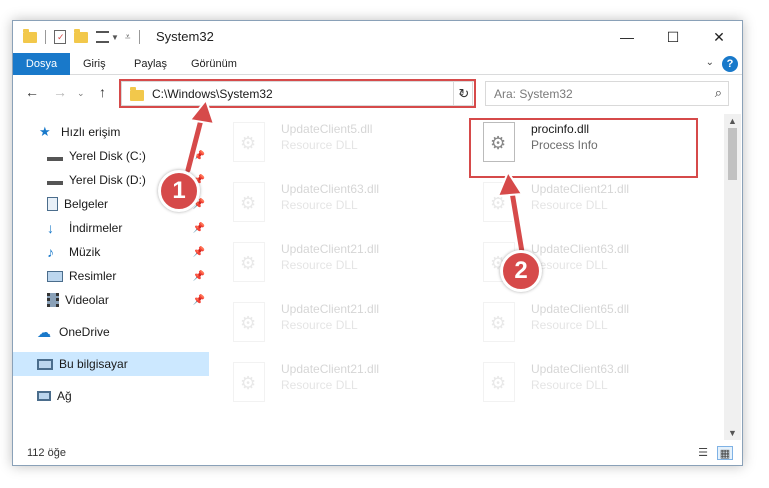  Describe the element at coordinates (355, 177) in the screenshot. I see `annotation-arrows` at that location.